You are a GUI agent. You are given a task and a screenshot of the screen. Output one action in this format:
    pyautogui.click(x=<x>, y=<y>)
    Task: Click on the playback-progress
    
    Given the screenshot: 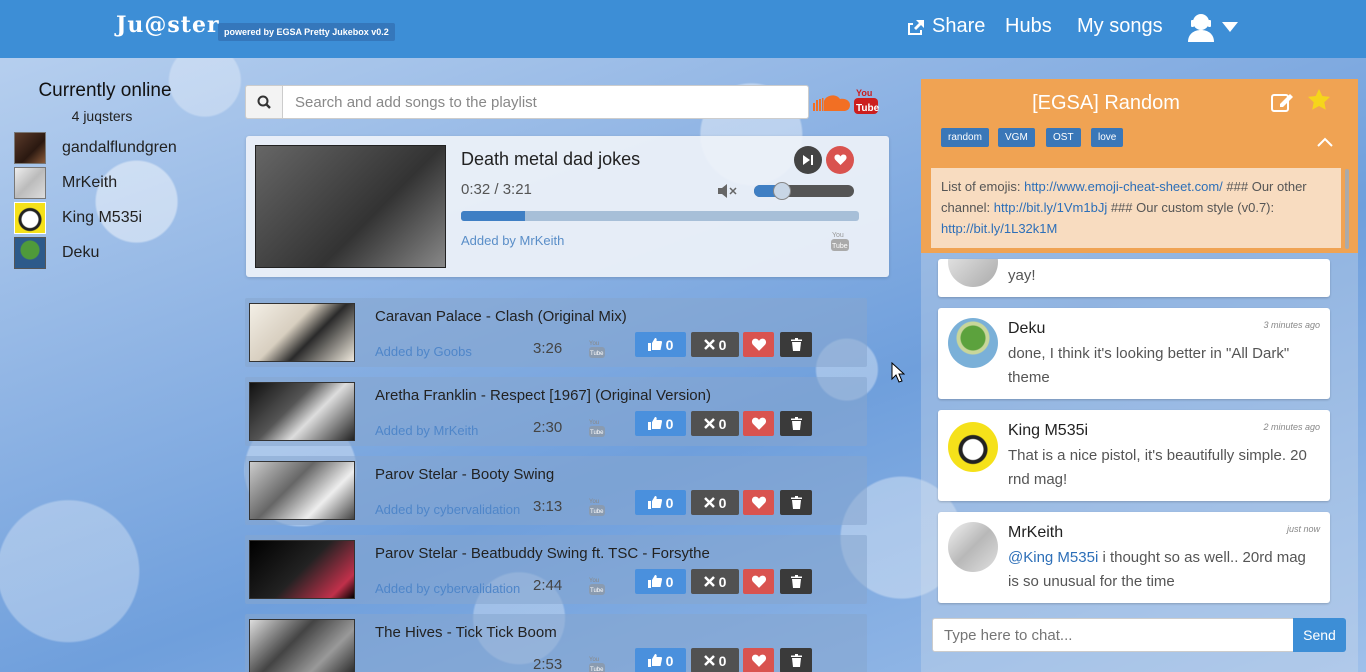 What is the action you would take?
    pyautogui.click(x=660, y=216)
    